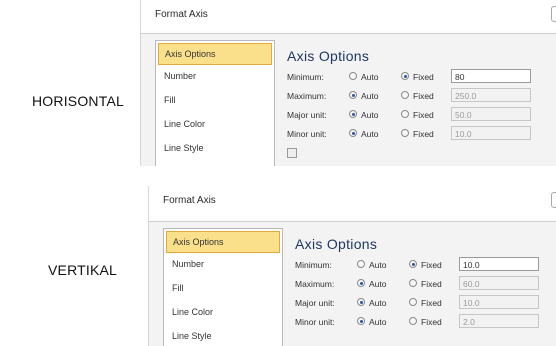 This screenshot has height=346, width=556. Describe the element at coordinates (499, 321) in the screenshot. I see `minor-unit-input: 2.0` at that location.